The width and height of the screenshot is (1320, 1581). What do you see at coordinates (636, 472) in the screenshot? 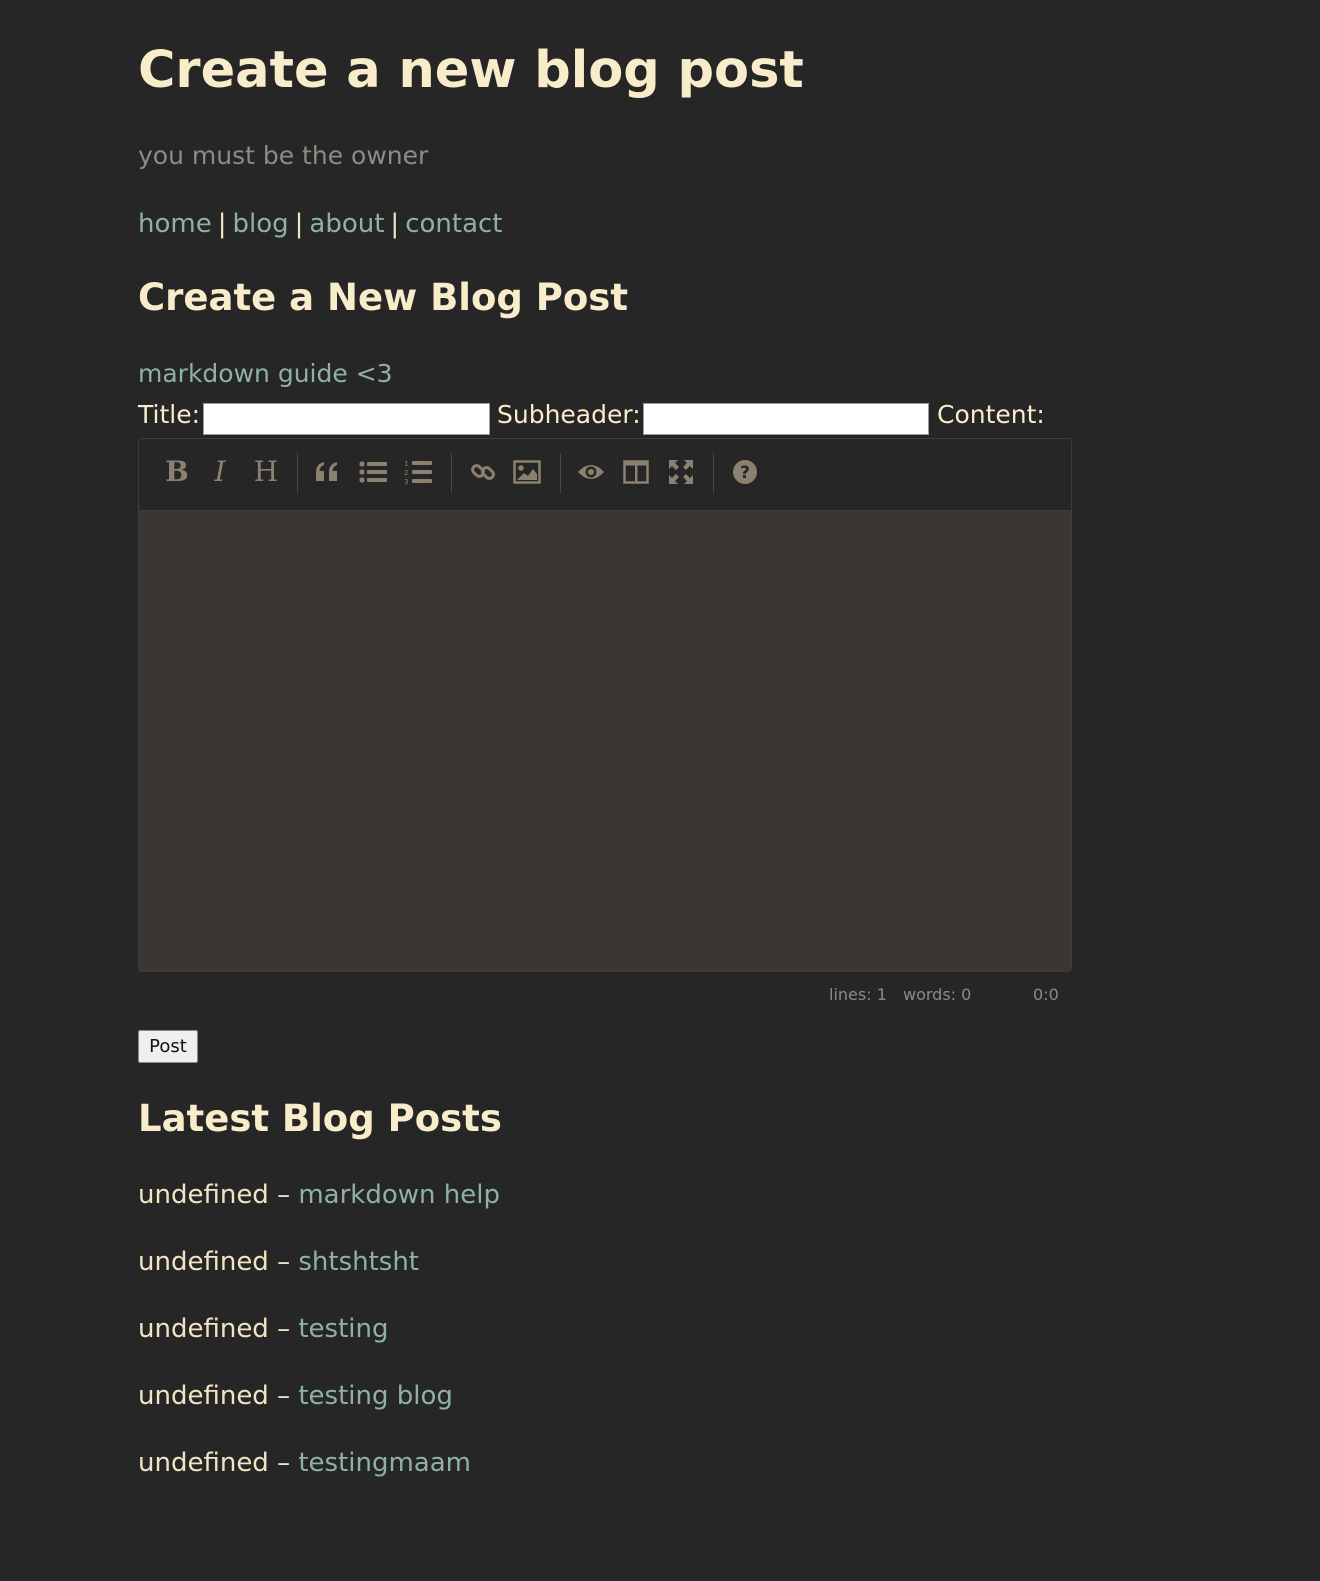
I see `side-by-side-icon` at bounding box center [636, 472].